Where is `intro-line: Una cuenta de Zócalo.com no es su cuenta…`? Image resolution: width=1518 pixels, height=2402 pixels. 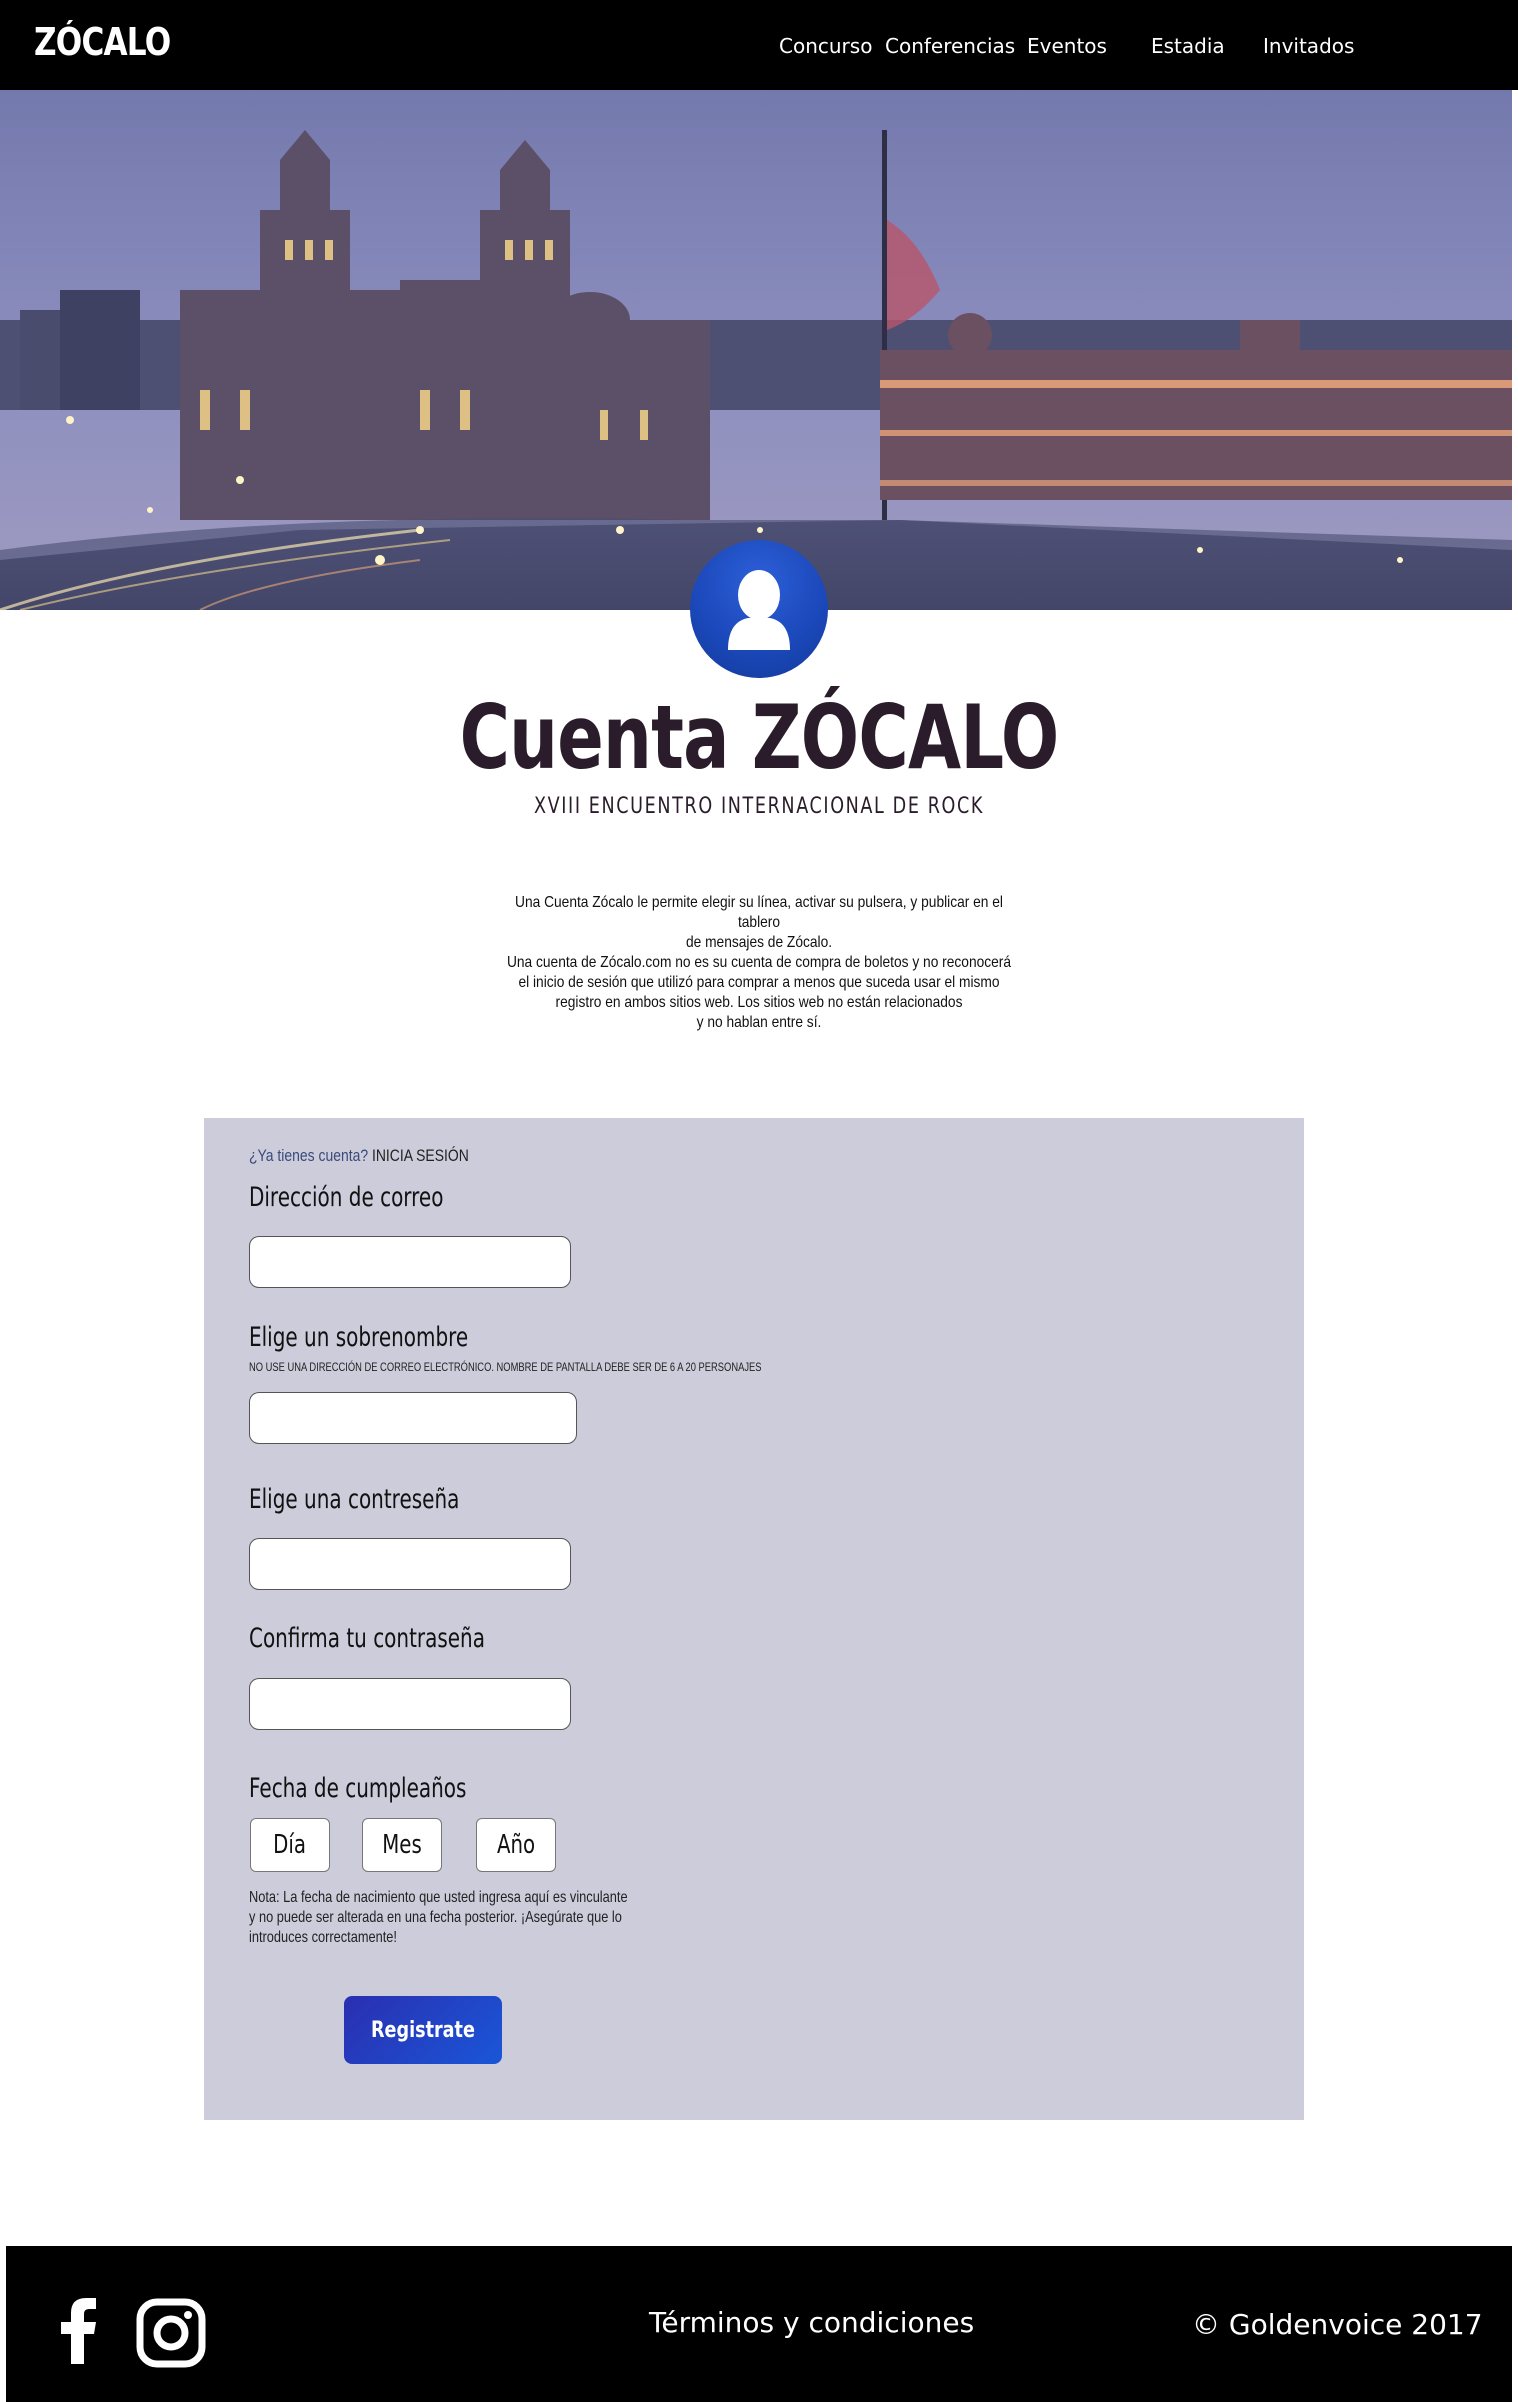
intro-line: Una cuenta de Zócalo.com no es su cuenta… is located at coordinates (759, 962).